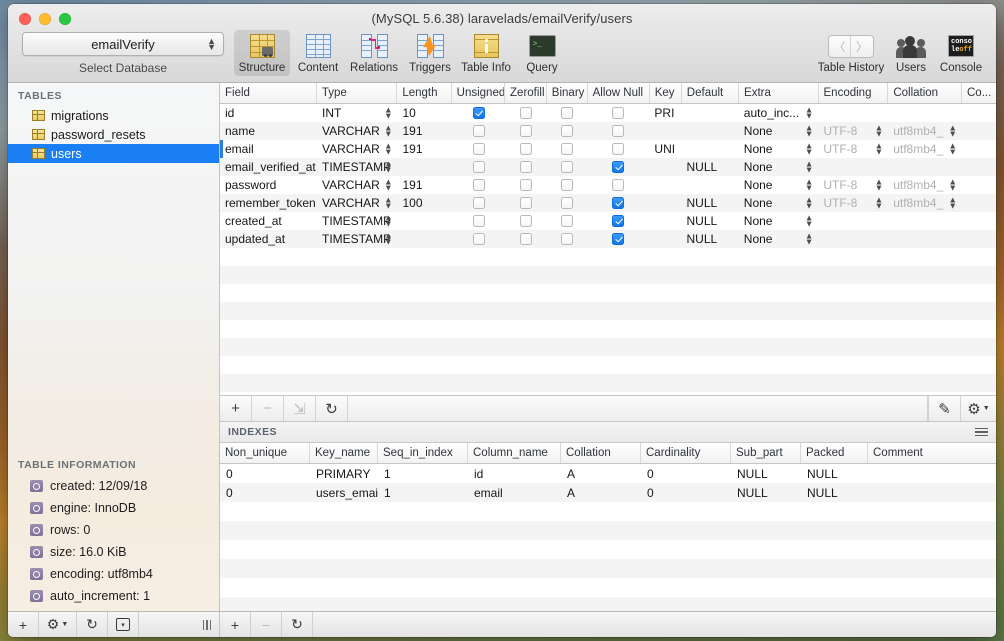  I want to click on sidebar-table-item: users, so click(113, 153).